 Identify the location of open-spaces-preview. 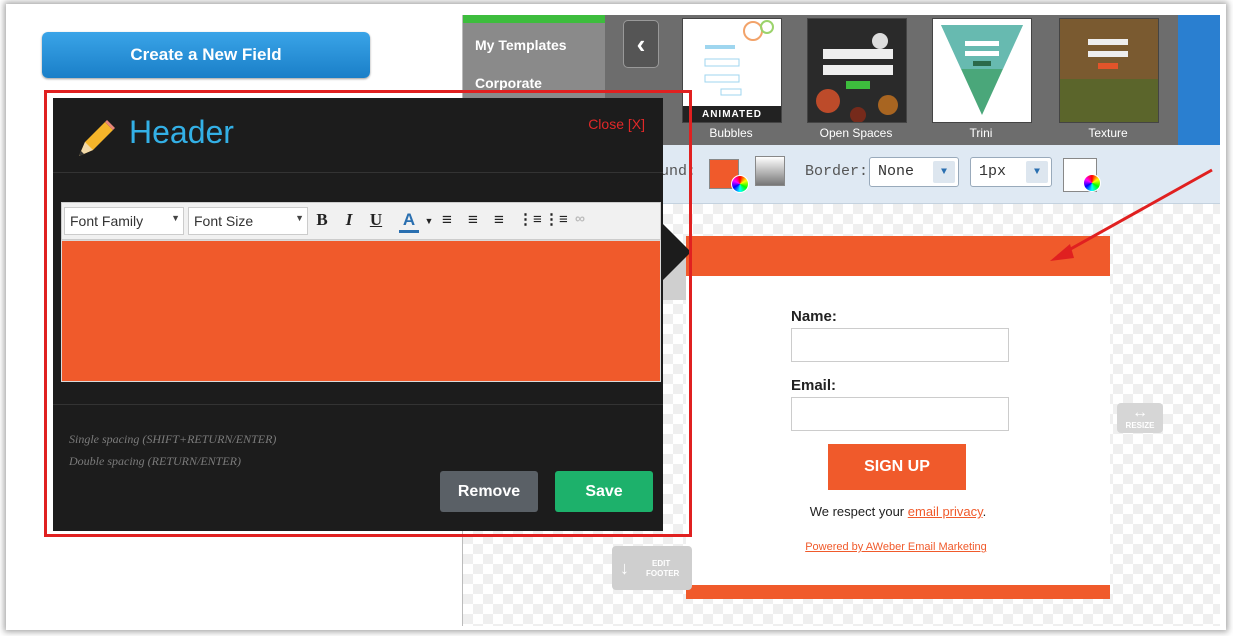
(857, 77).